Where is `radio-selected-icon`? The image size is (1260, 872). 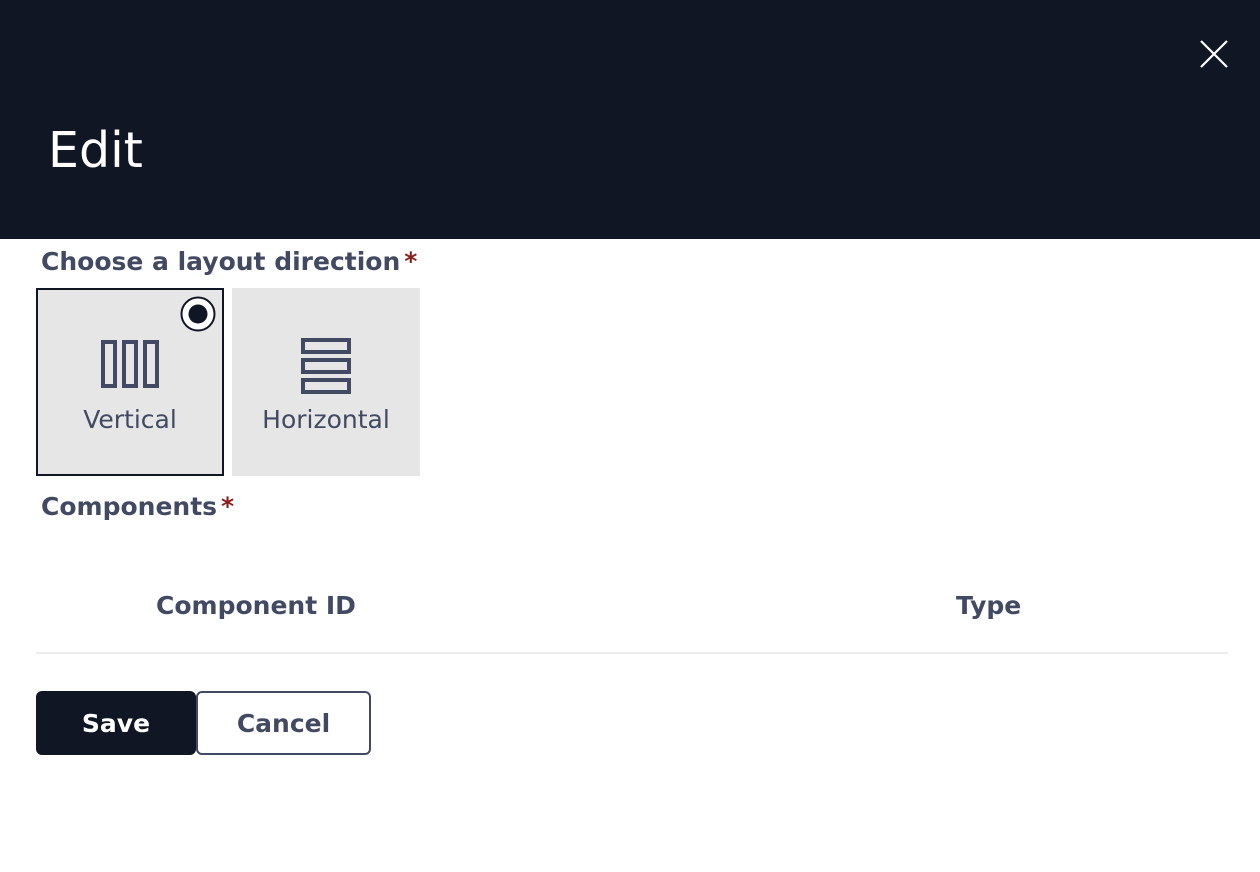 radio-selected-icon is located at coordinates (198, 314).